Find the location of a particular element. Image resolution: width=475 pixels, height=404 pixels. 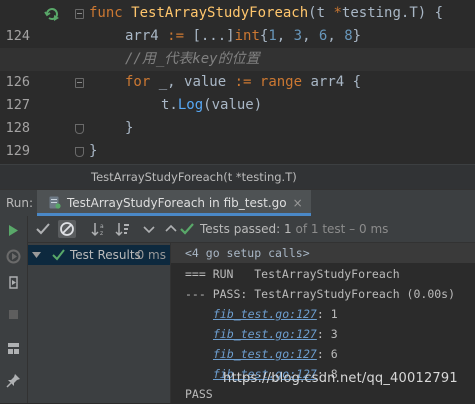

code-text: t.Log(value) is located at coordinates (212, 105).